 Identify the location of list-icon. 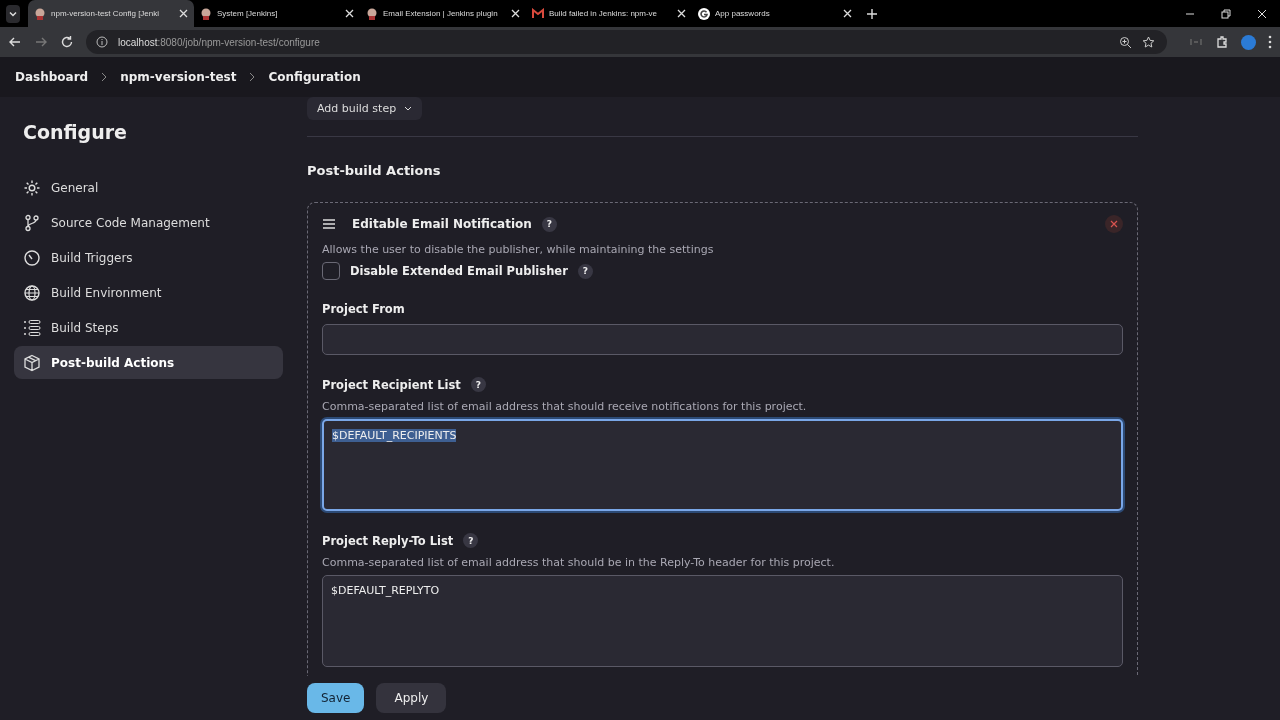
(32, 327).